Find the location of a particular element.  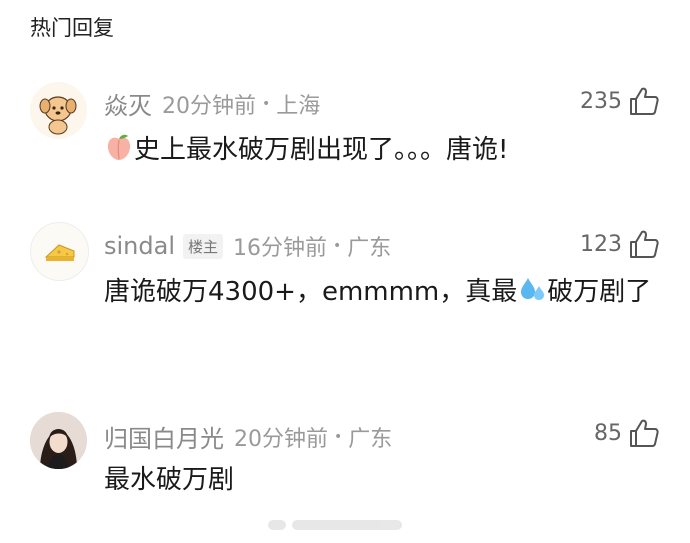

section-title: 热门回复 is located at coordinates (72, 28).